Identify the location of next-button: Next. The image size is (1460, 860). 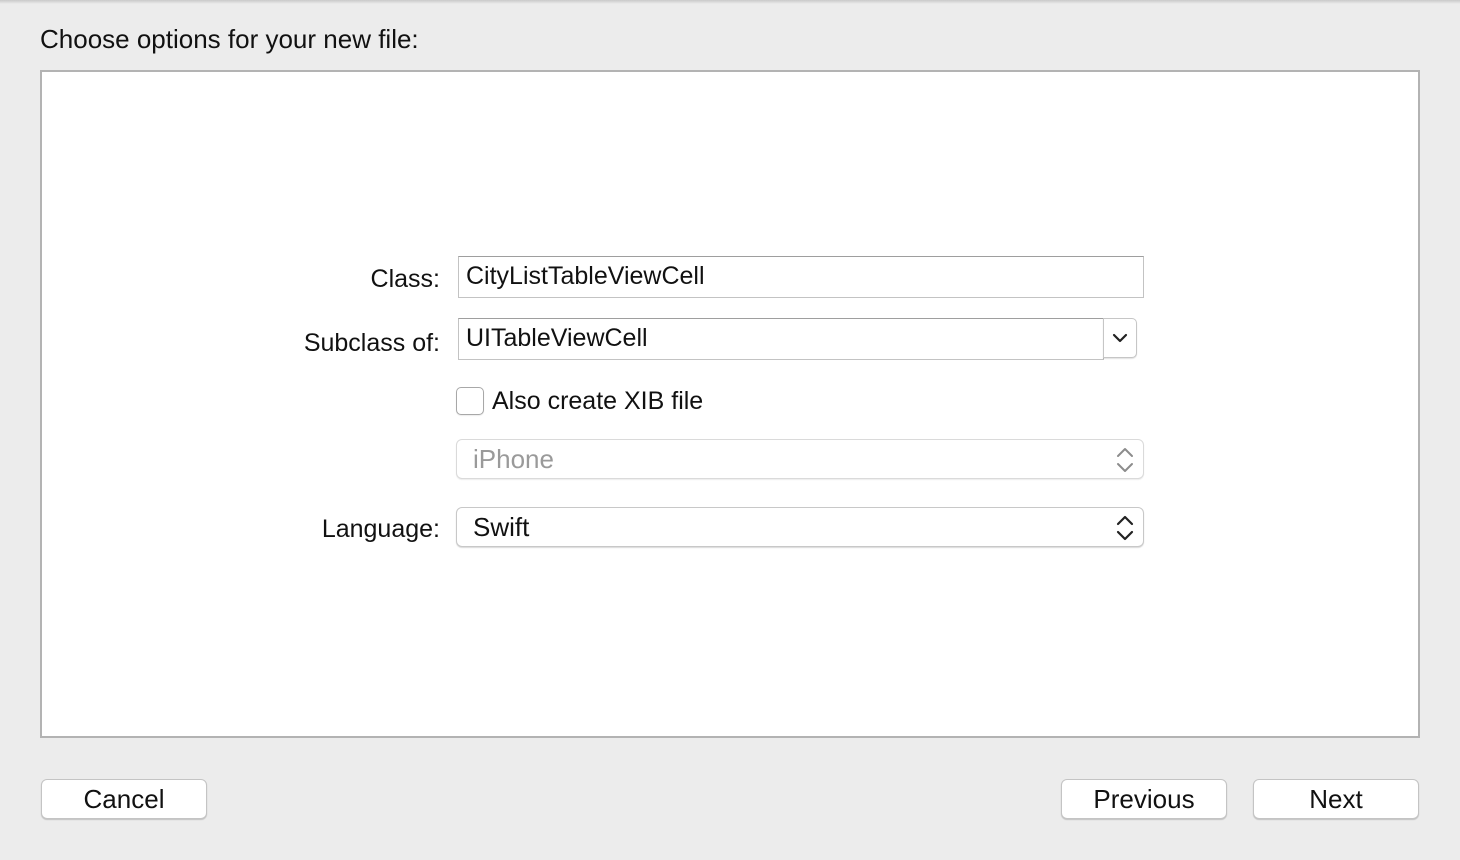
(1336, 799).